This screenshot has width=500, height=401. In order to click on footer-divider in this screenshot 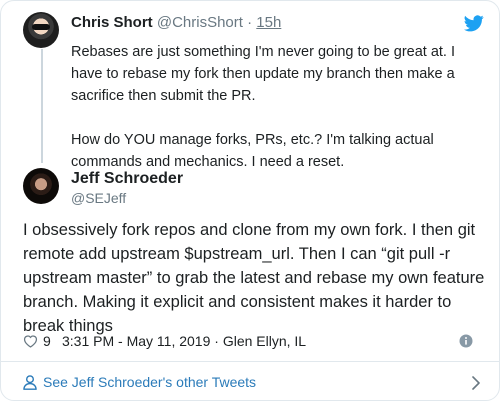, I will do `click(250, 361)`.